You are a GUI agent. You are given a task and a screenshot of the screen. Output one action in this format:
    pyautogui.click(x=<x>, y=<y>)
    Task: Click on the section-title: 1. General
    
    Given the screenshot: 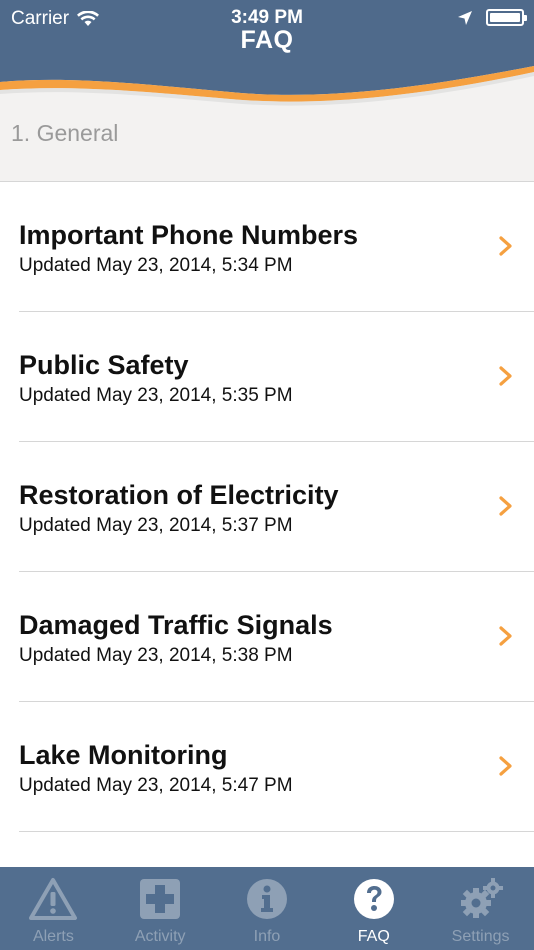 What is the action you would take?
    pyautogui.click(x=65, y=133)
    